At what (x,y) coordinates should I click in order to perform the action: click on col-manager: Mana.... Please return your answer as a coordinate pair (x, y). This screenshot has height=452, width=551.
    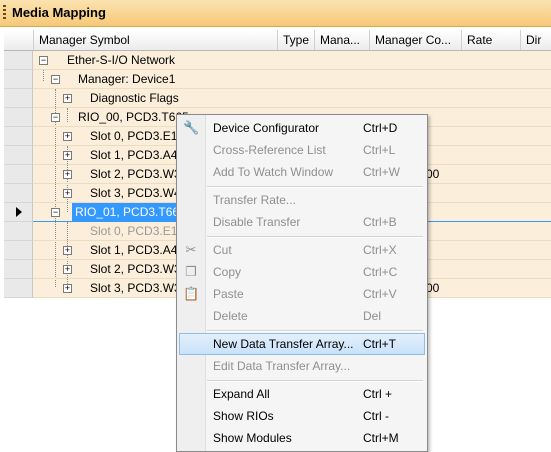
    Looking at the image, I should click on (341, 40).